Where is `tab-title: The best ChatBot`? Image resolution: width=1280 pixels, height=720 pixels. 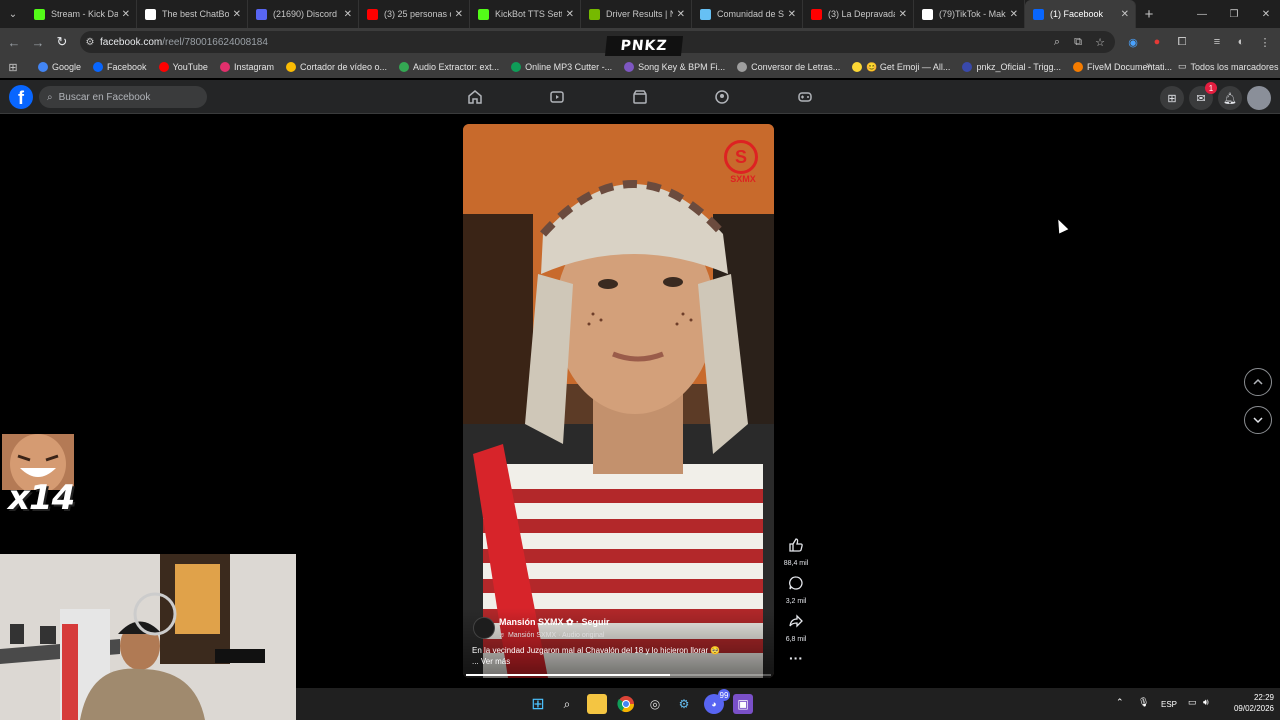 tab-title: The best ChatBot is located at coordinates (195, 14).